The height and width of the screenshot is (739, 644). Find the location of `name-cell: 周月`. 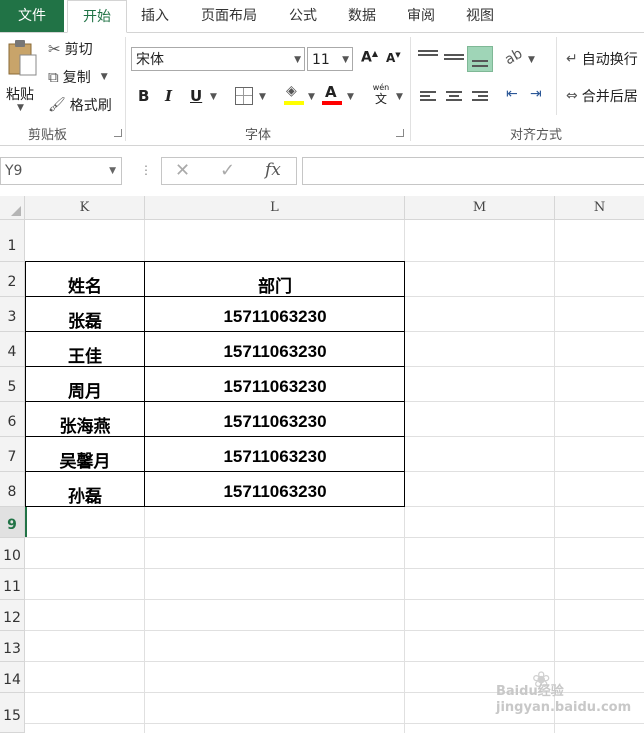

name-cell: 周月 is located at coordinates (85, 389).